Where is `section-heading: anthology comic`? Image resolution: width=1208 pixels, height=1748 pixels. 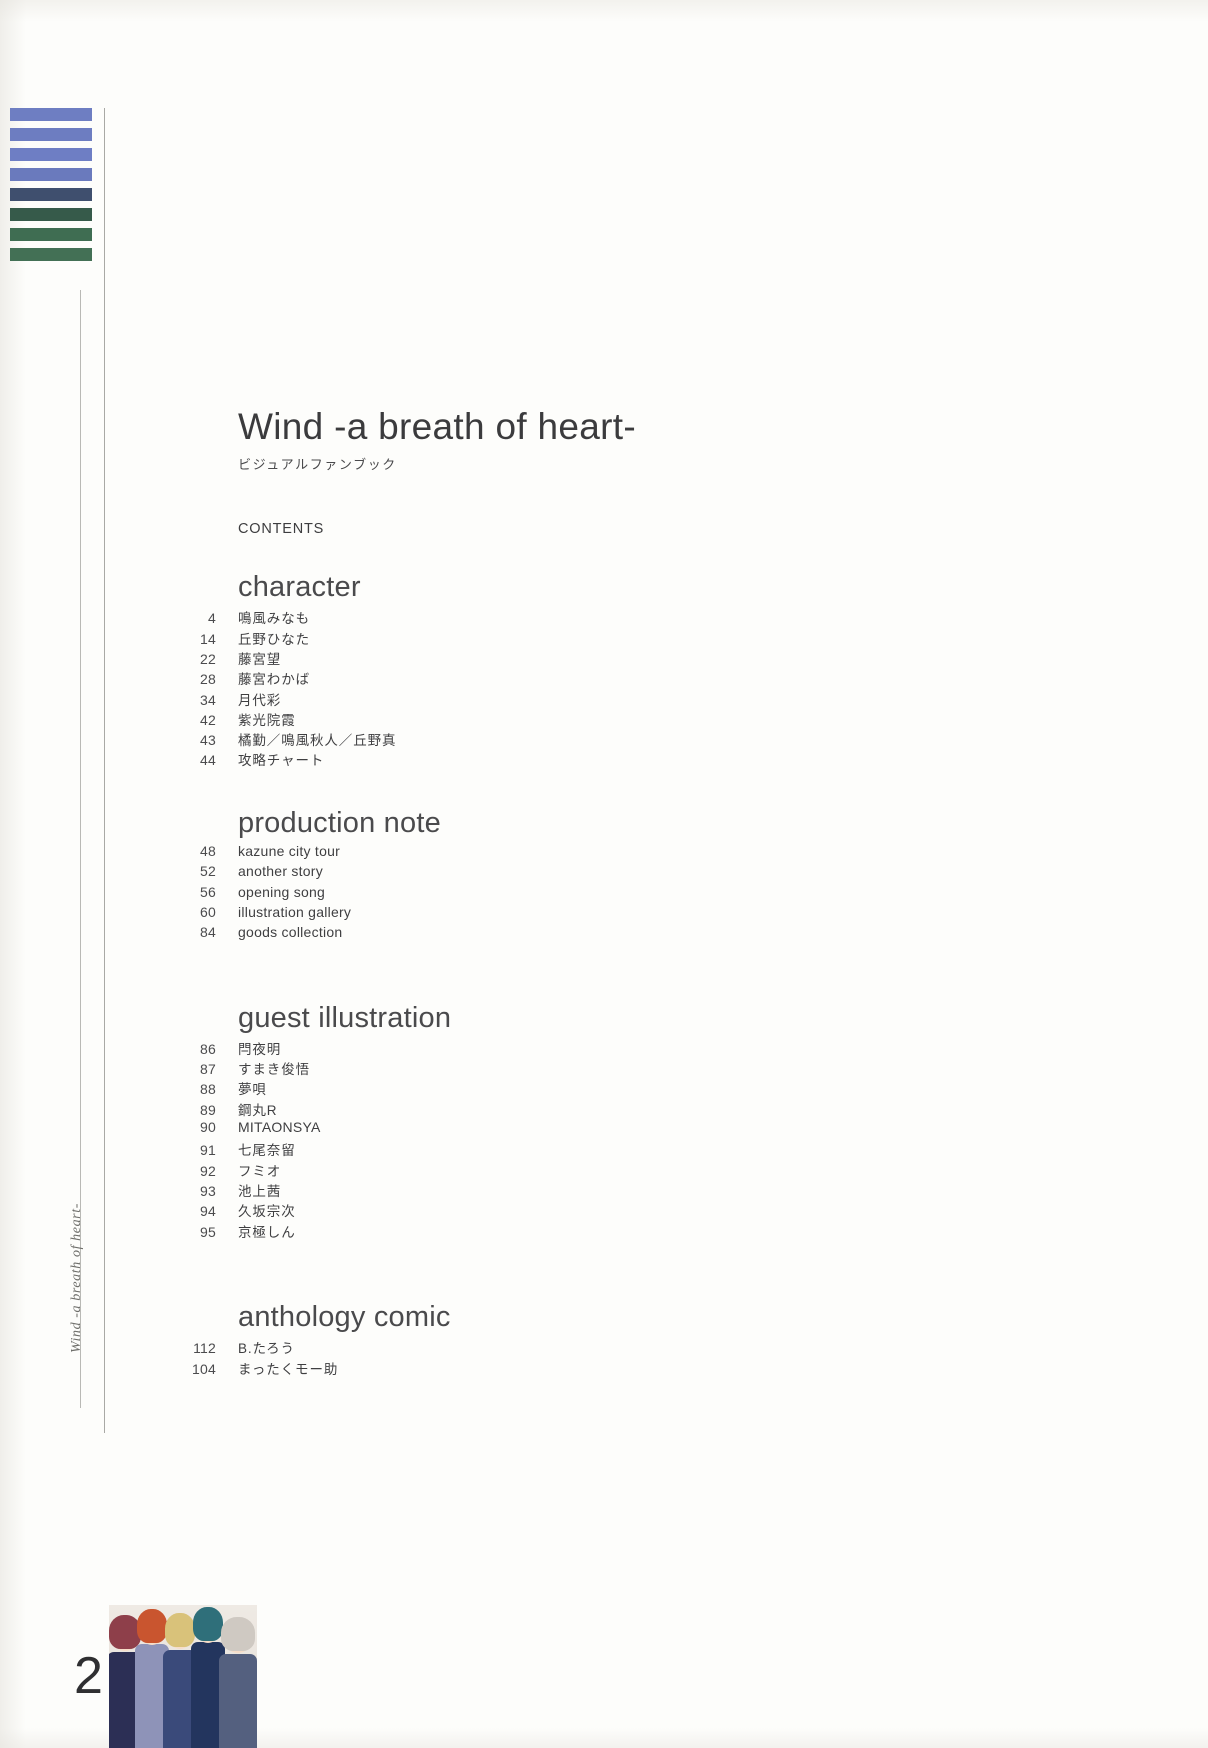
section-heading: anthology comic is located at coordinates (344, 1316).